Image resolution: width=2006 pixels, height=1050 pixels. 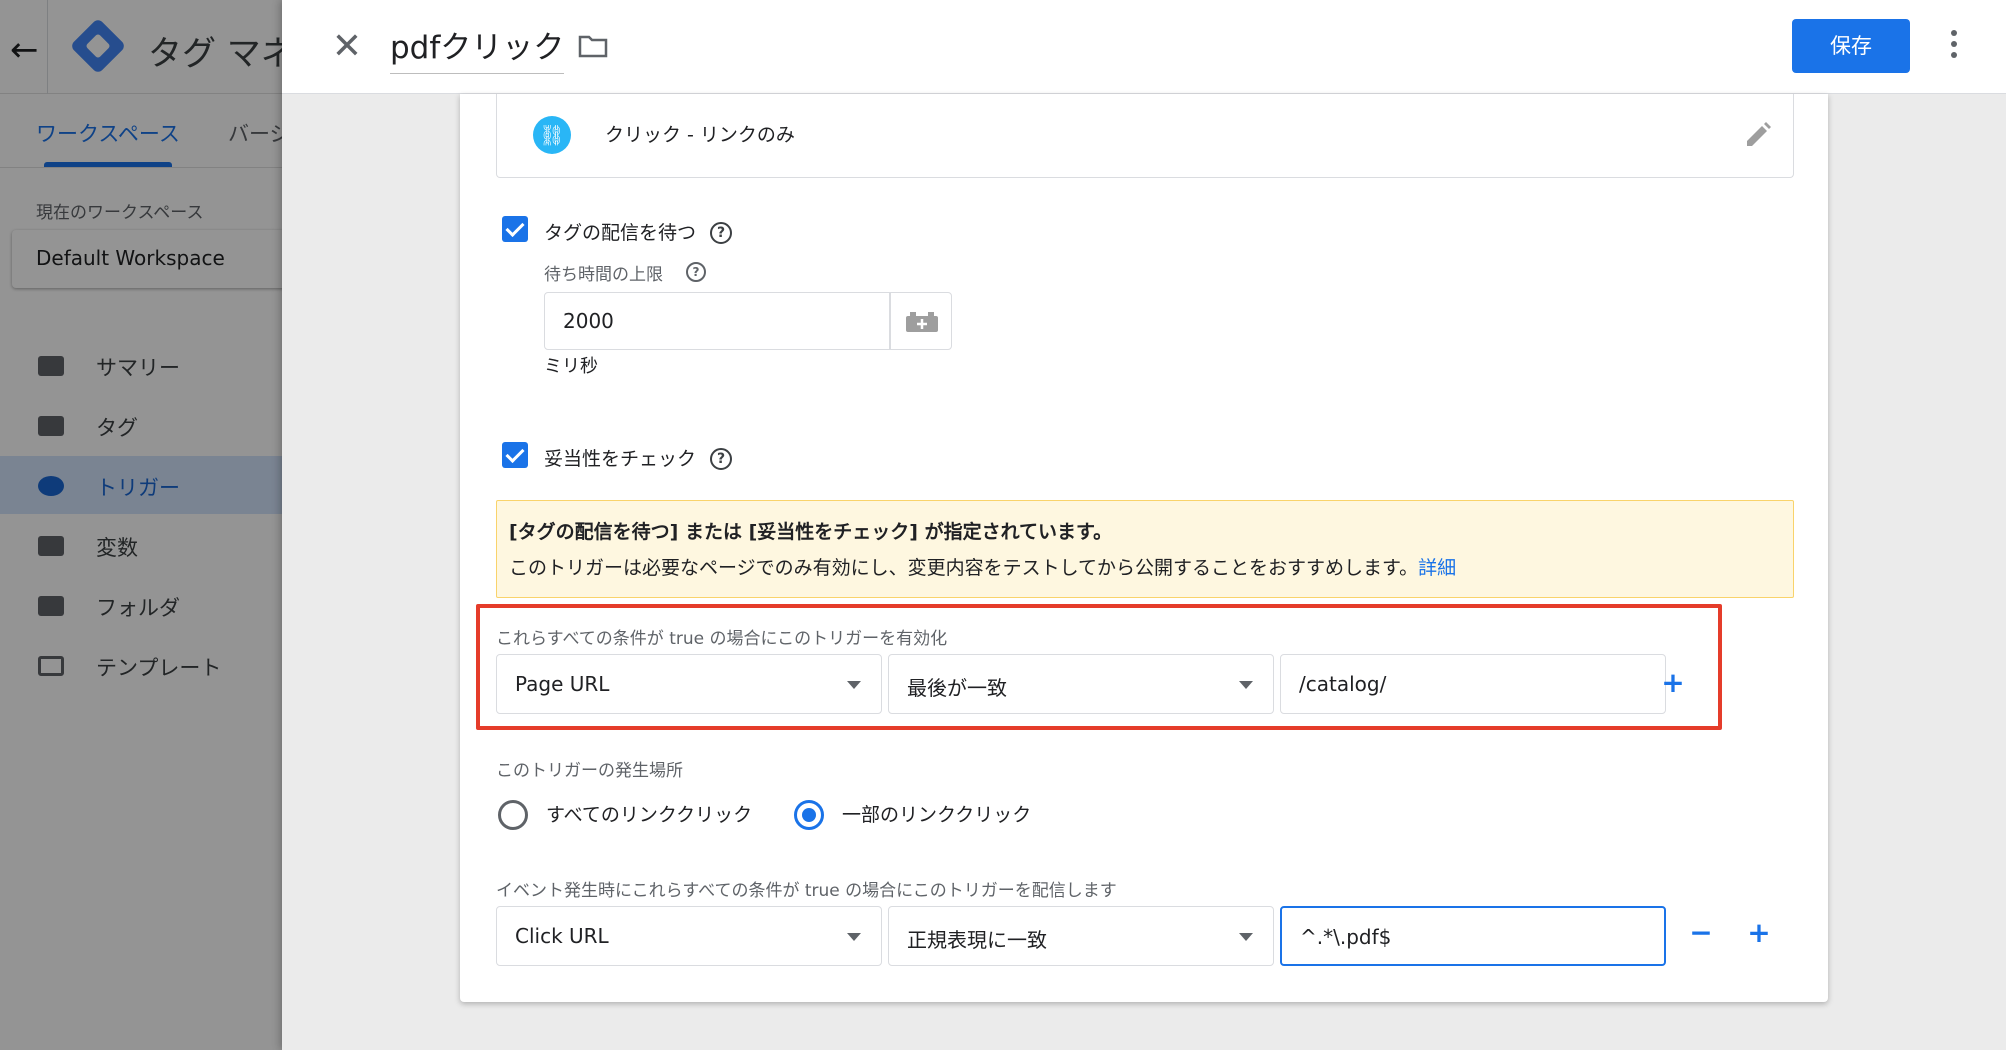 What do you see at coordinates (649, 815) in the screenshot?
I see `all-link-clicks-label: すべてのリンククリック` at bounding box center [649, 815].